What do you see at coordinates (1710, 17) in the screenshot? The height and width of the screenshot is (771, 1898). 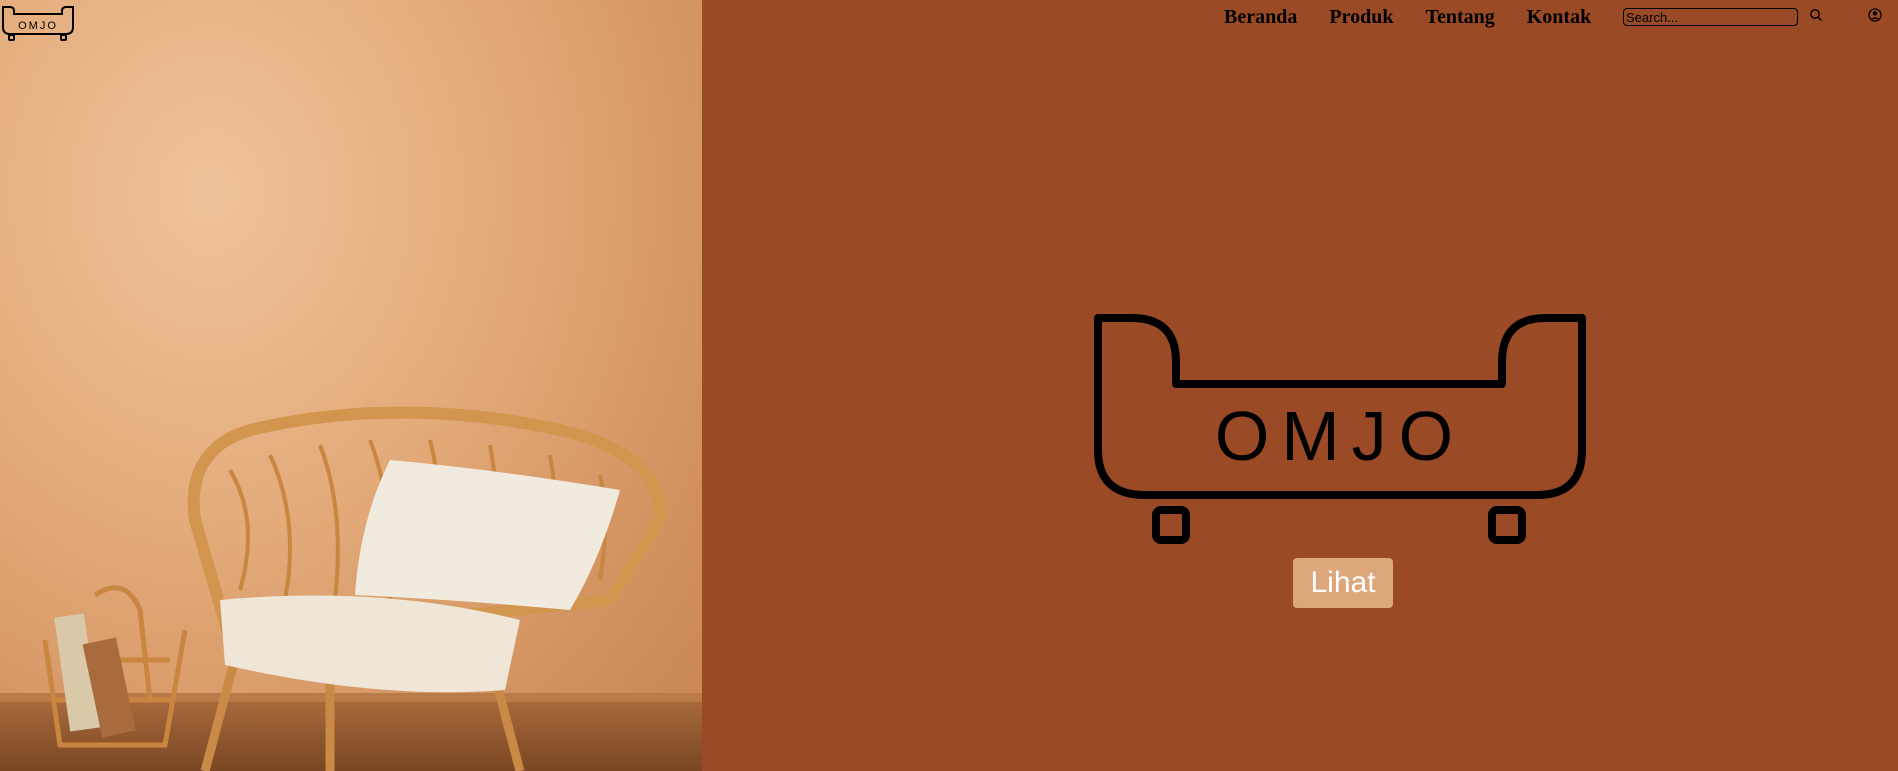 I see `search-input` at bounding box center [1710, 17].